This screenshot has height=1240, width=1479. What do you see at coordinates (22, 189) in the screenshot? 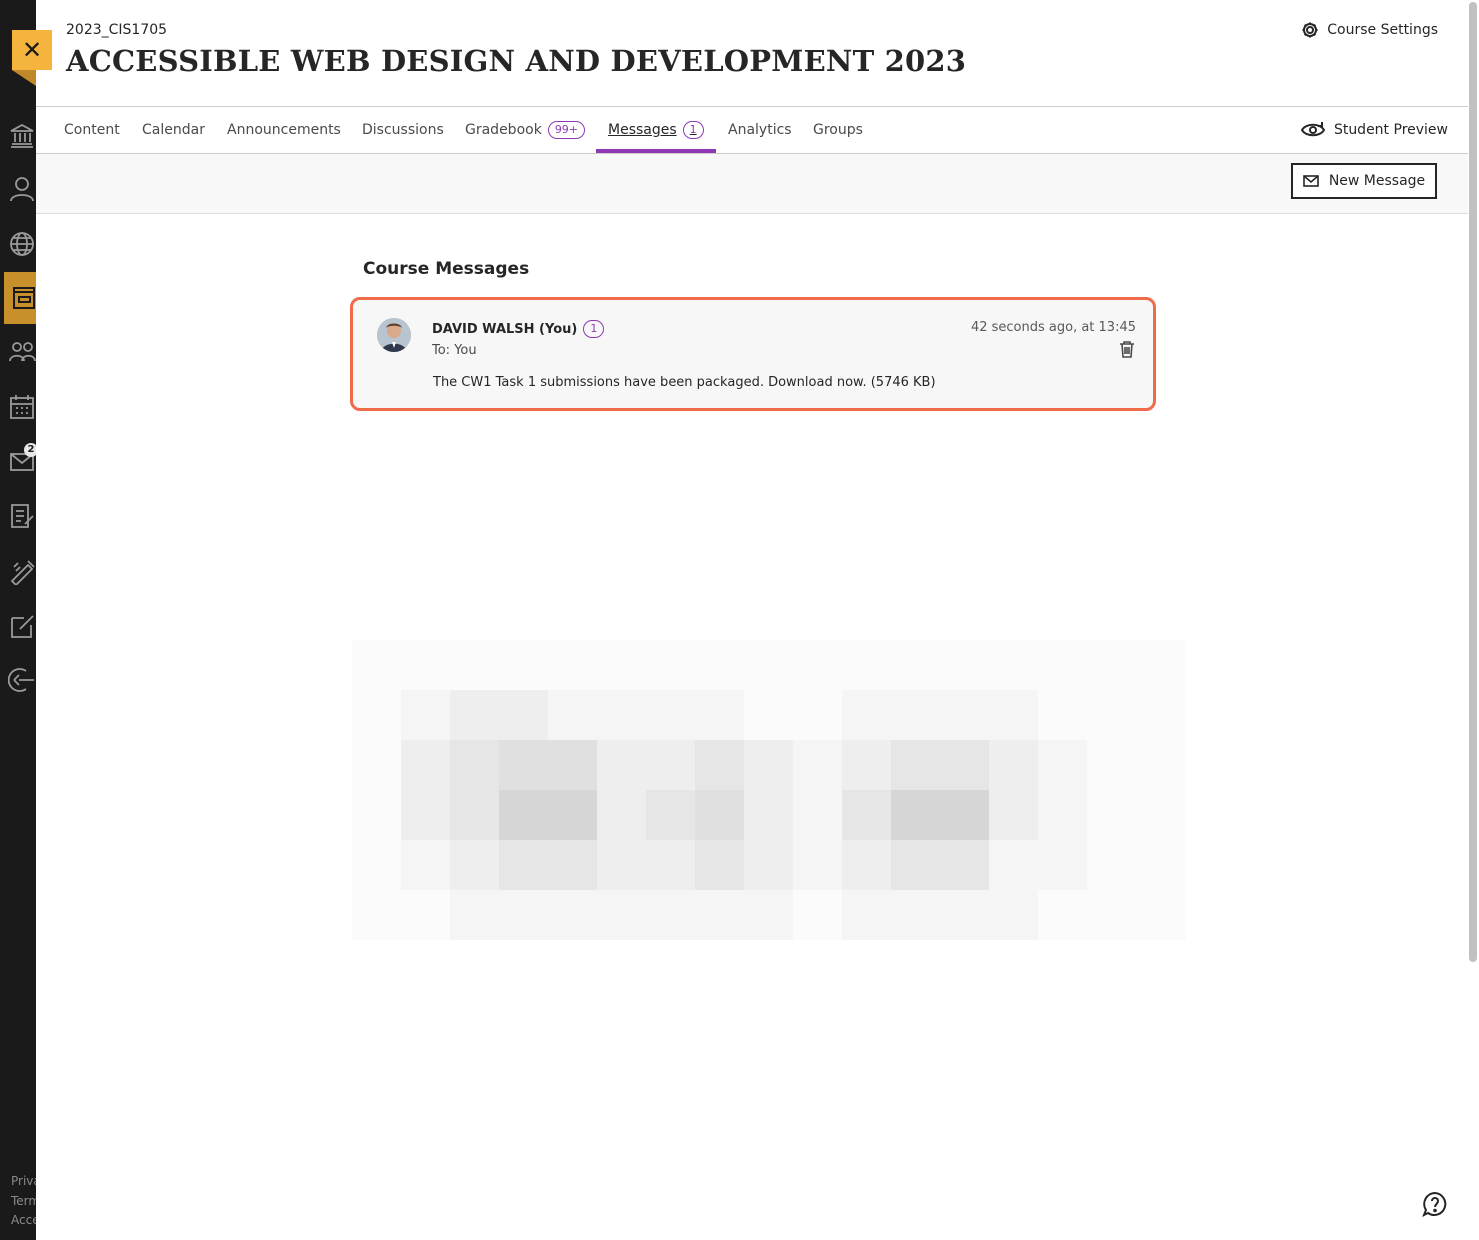
I see `profile-icon` at bounding box center [22, 189].